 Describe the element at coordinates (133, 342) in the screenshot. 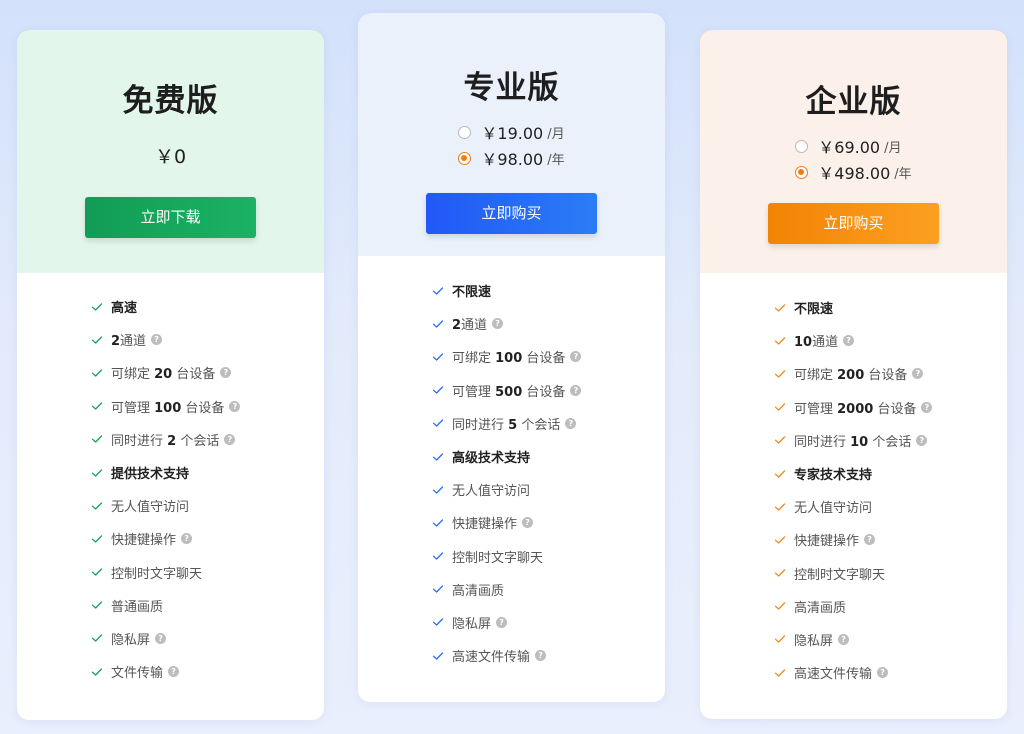

I see `feature-label-suffix: 通道` at that location.